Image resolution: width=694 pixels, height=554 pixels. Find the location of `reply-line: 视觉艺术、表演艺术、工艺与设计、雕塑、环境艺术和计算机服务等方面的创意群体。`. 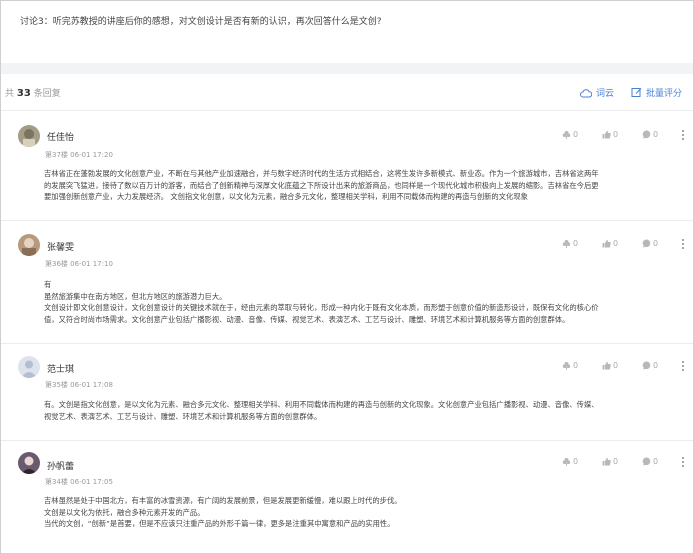

reply-line: 视觉艺术、表演艺术、工艺与设计、雕塑、环境艺术和计算机服务等方面的创意群体。 is located at coordinates (183, 416).